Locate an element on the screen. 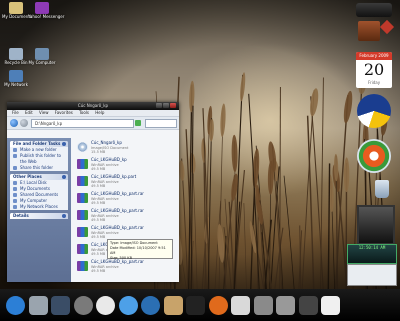 This screenshot has width=400, height=321. calculator-icon is located at coordinates (263, 305).